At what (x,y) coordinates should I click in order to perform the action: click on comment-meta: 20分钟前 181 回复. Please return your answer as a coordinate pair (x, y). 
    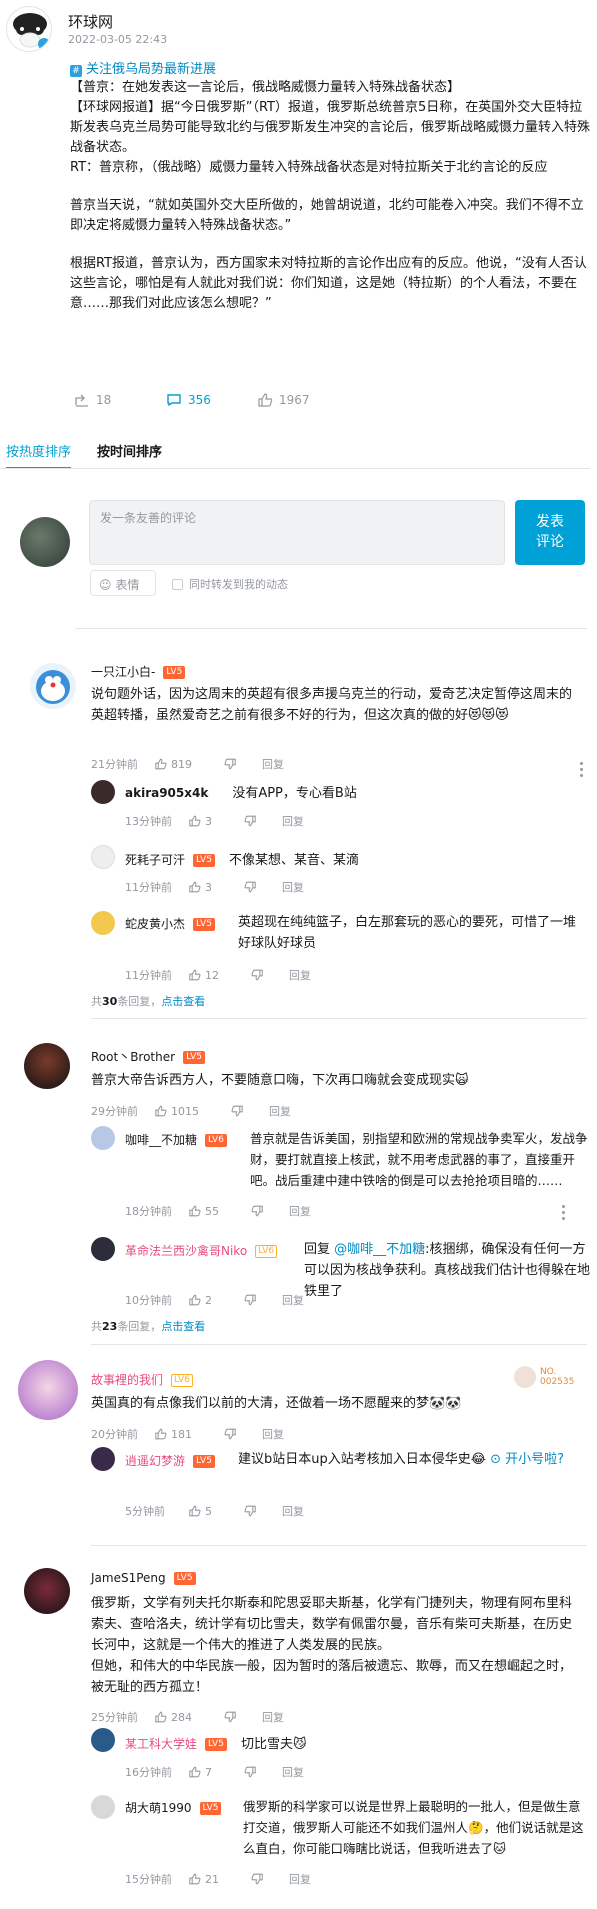
    Looking at the image, I should click on (190, 1434).